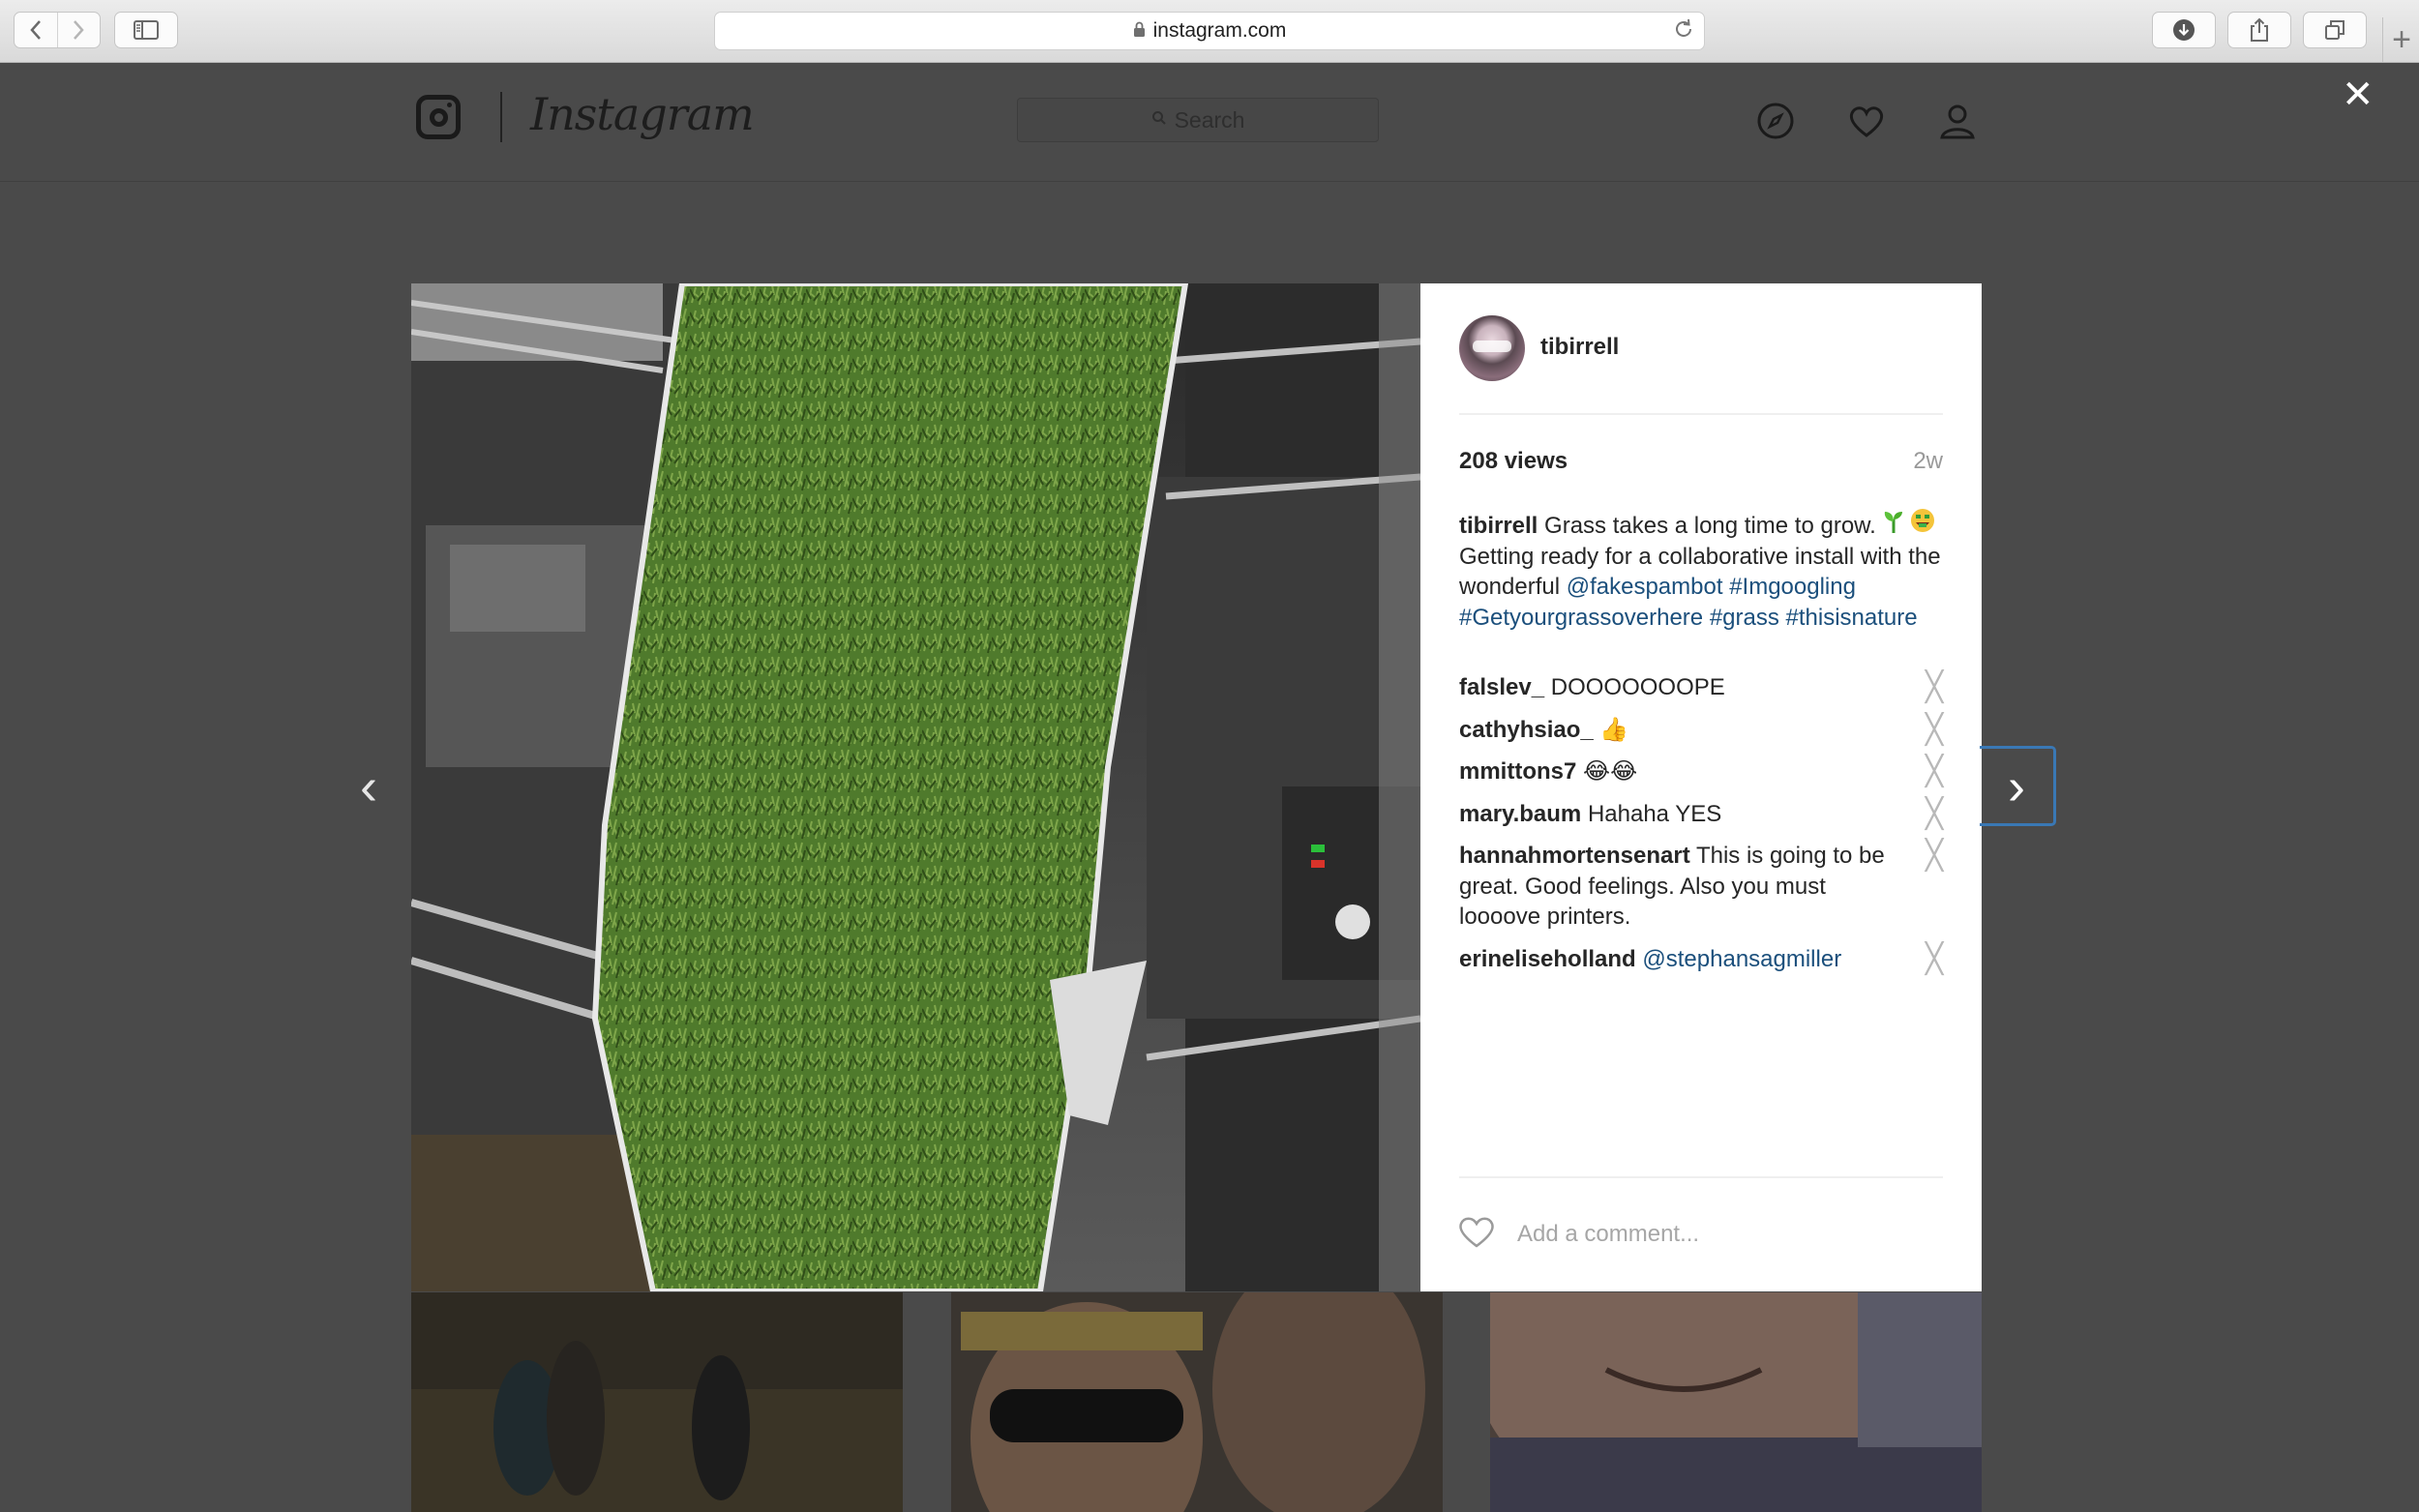 Image resolution: width=2419 pixels, height=1512 pixels. Describe the element at coordinates (1742, 959) in the screenshot. I see `comment-text: @stephansagmiller` at that location.